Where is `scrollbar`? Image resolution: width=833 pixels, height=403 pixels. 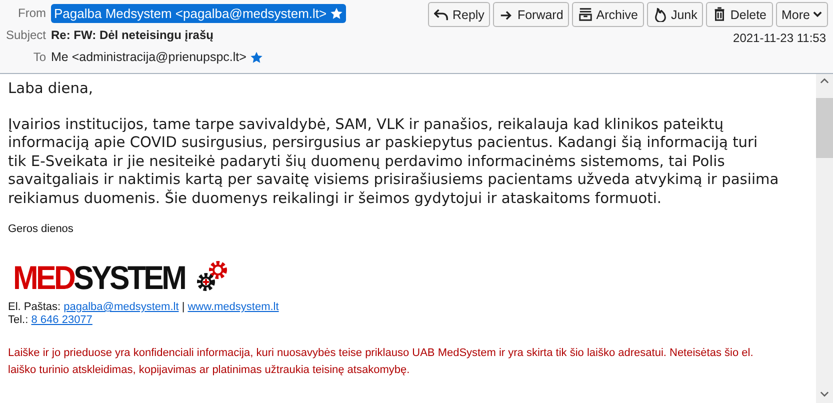 scrollbar is located at coordinates (824, 238).